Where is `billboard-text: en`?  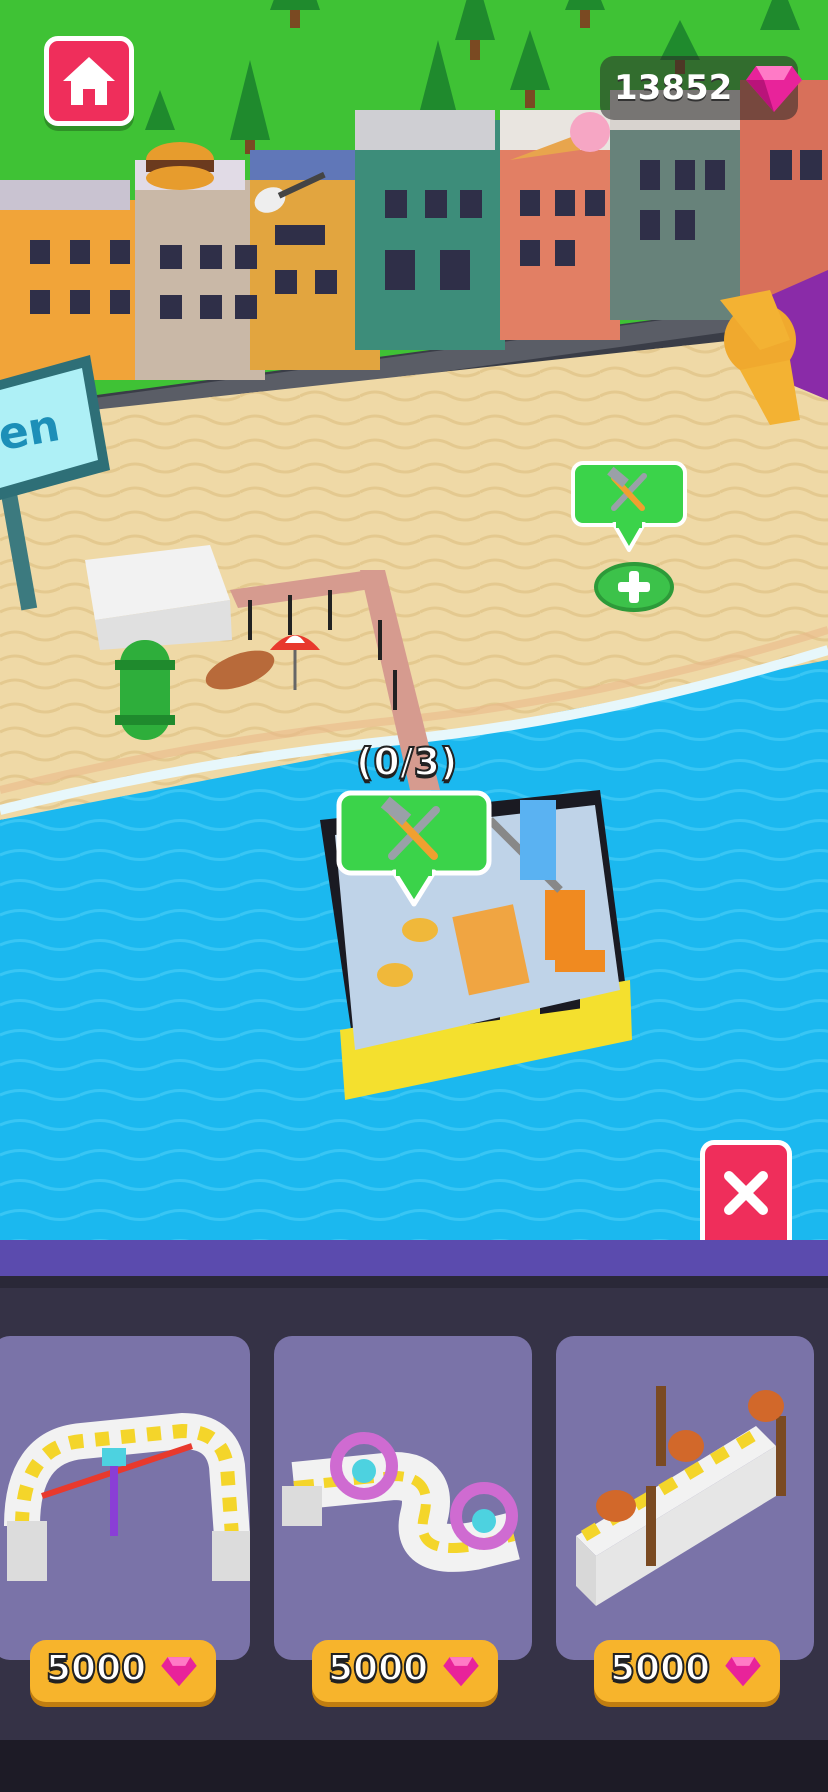 billboard-text: en is located at coordinates (31, 430).